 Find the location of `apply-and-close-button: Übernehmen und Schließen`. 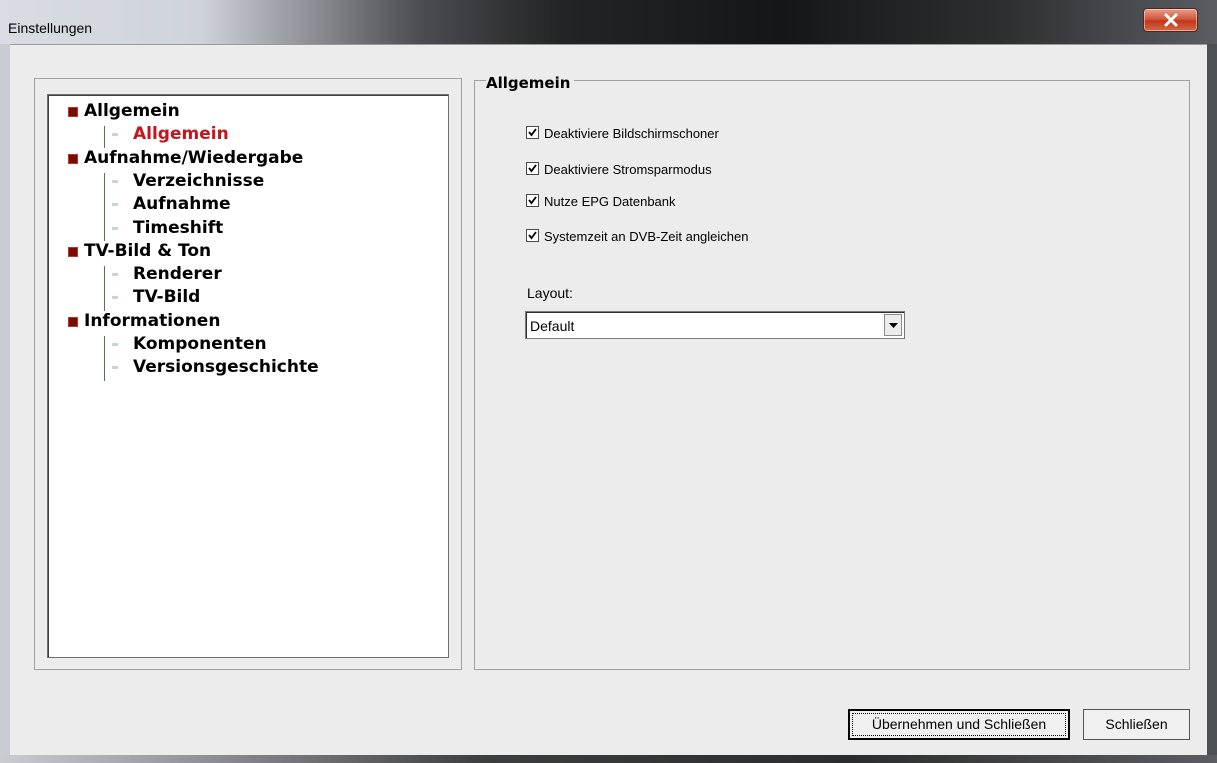

apply-and-close-button: Übernehmen und Schließen is located at coordinates (959, 724).